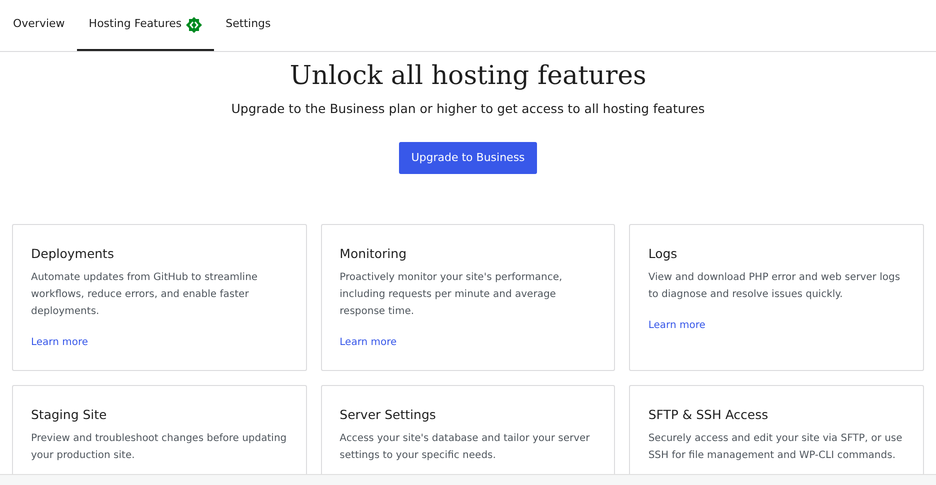 The width and height of the screenshot is (936, 485). What do you see at coordinates (39, 25) in the screenshot?
I see `tab: Overview` at bounding box center [39, 25].